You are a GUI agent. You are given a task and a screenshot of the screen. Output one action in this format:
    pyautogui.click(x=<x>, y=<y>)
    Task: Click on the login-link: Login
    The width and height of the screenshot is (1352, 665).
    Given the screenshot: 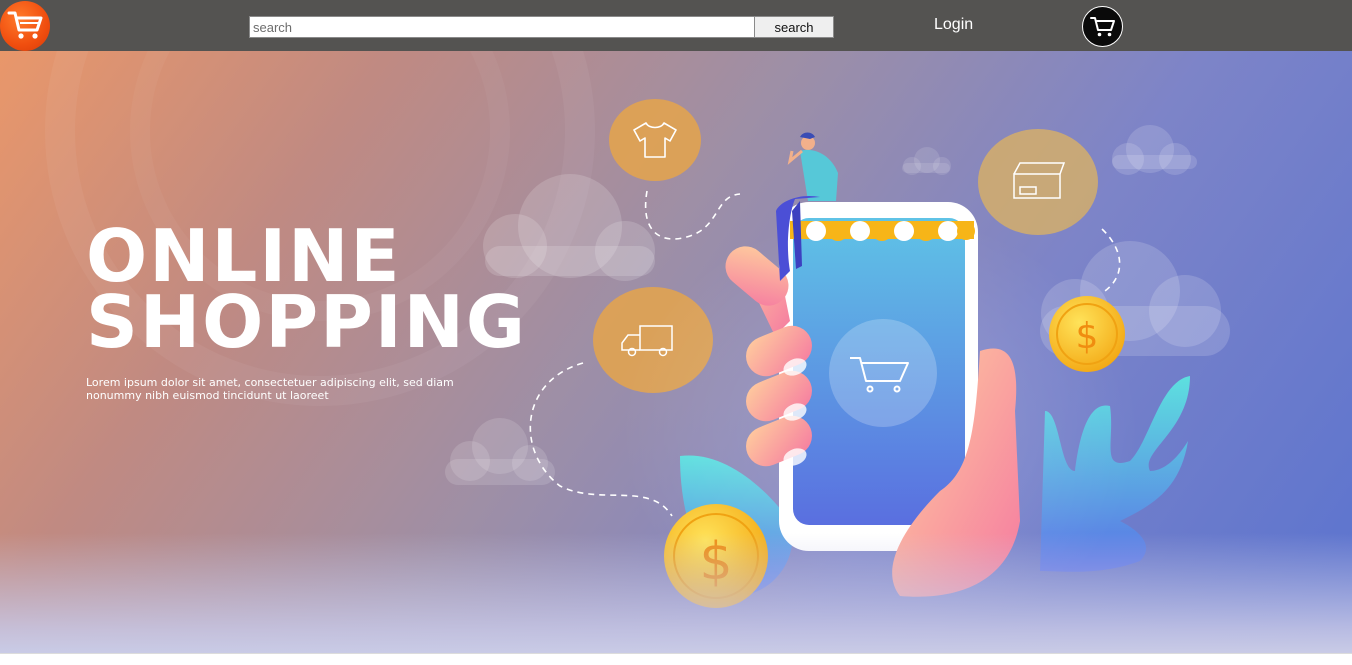 What is the action you would take?
    pyautogui.click(x=953, y=26)
    